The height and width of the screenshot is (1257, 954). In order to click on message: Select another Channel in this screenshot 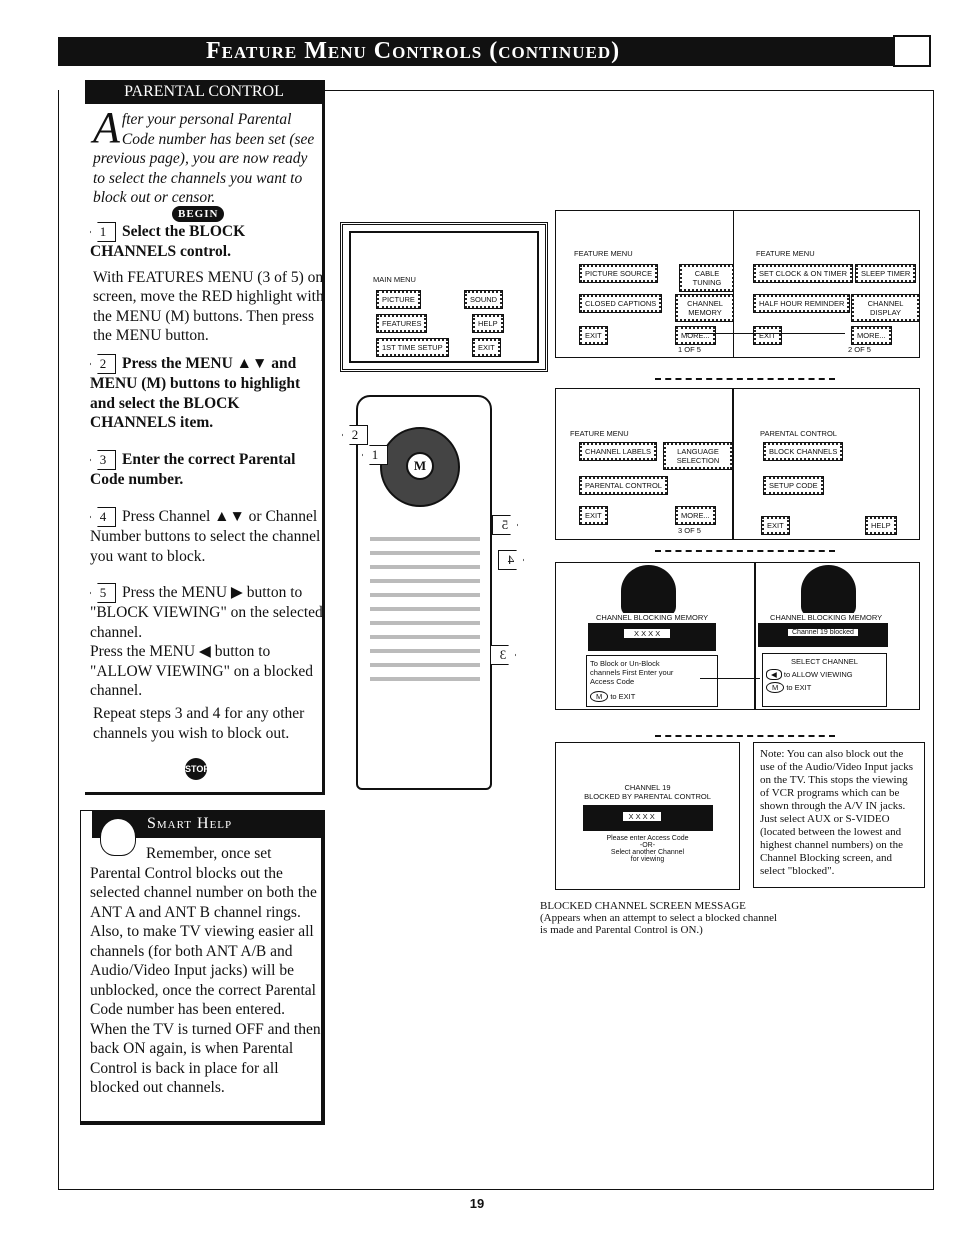, I will do `click(647, 852)`.